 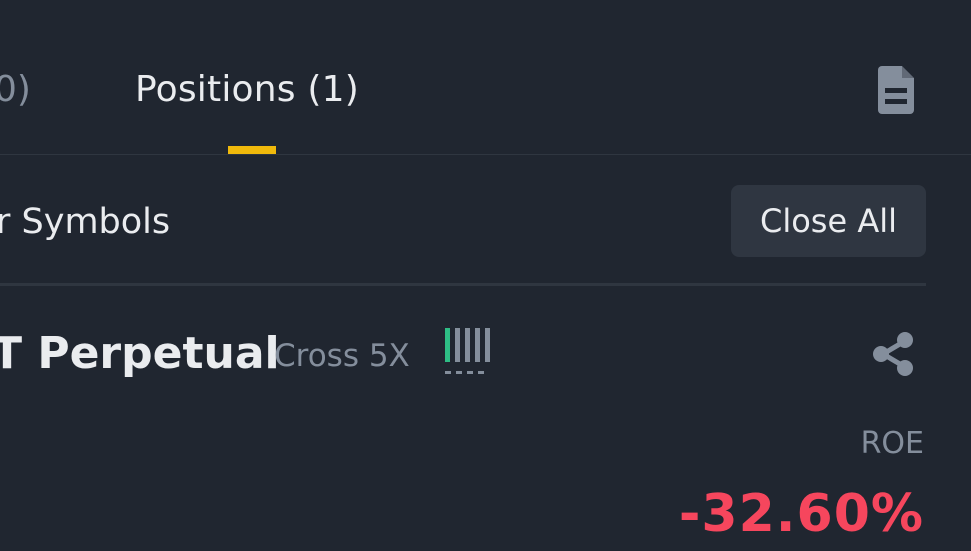 I want to click on tab-positions: Positions (1), so click(x=247, y=90).